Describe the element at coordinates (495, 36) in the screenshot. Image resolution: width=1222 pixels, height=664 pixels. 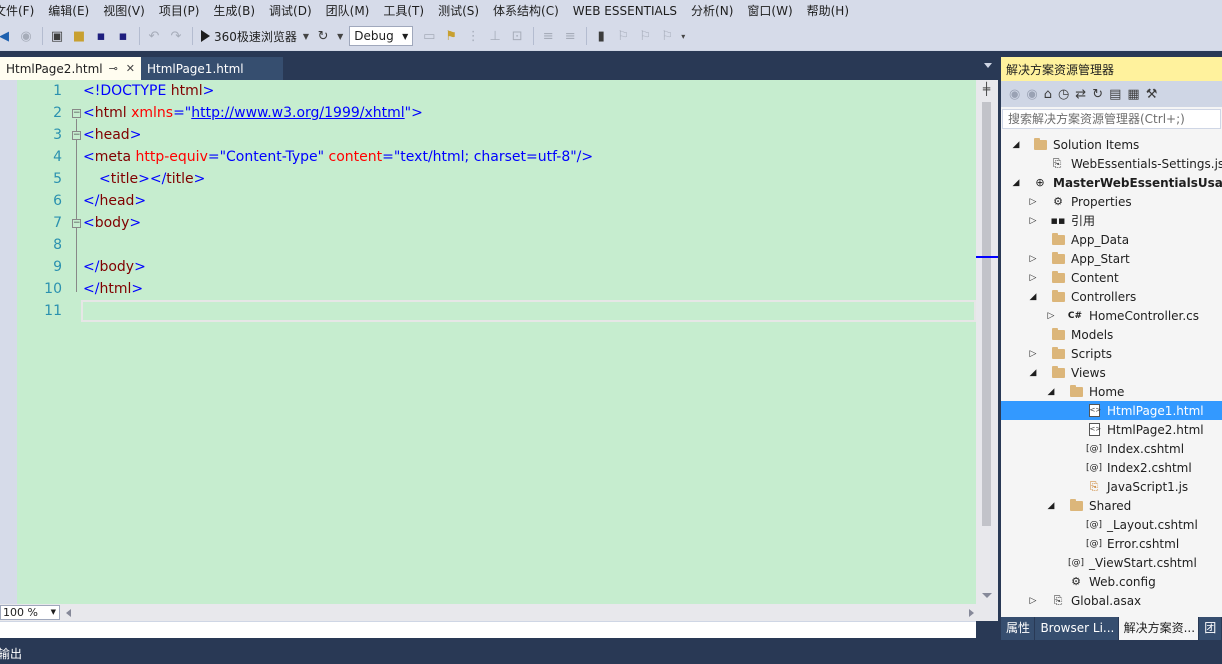
I see `format-icon: ⊥` at that location.